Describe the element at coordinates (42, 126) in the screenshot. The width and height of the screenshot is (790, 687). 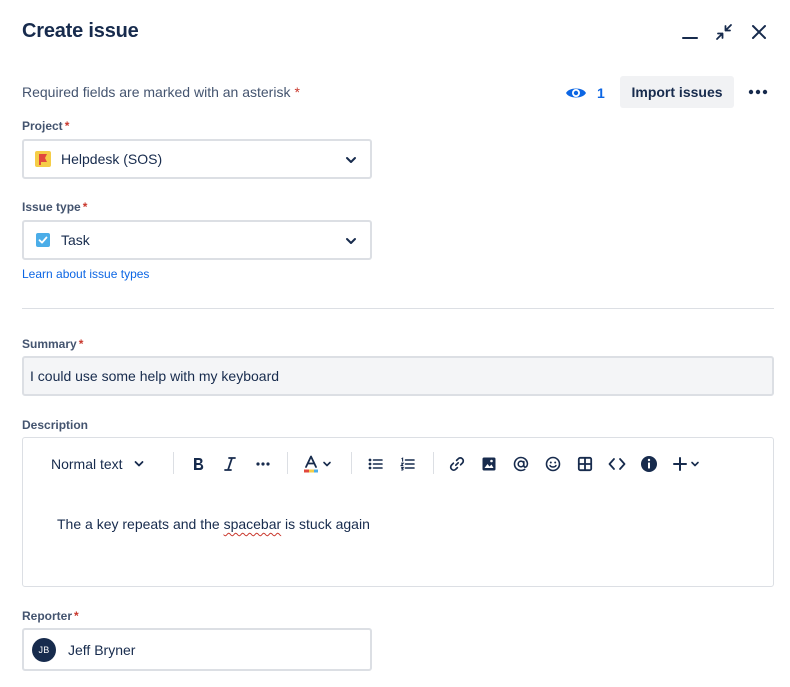
I see `project-label-text: Project` at that location.